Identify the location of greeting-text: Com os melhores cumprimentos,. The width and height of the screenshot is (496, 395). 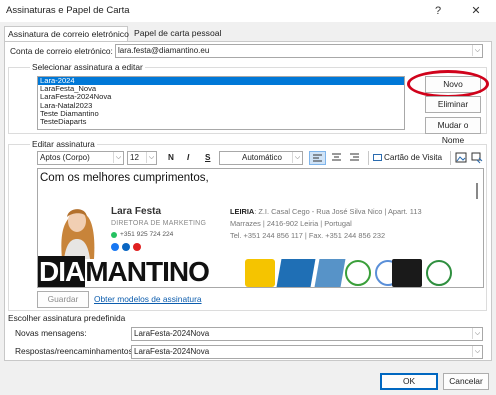
(124, 178).